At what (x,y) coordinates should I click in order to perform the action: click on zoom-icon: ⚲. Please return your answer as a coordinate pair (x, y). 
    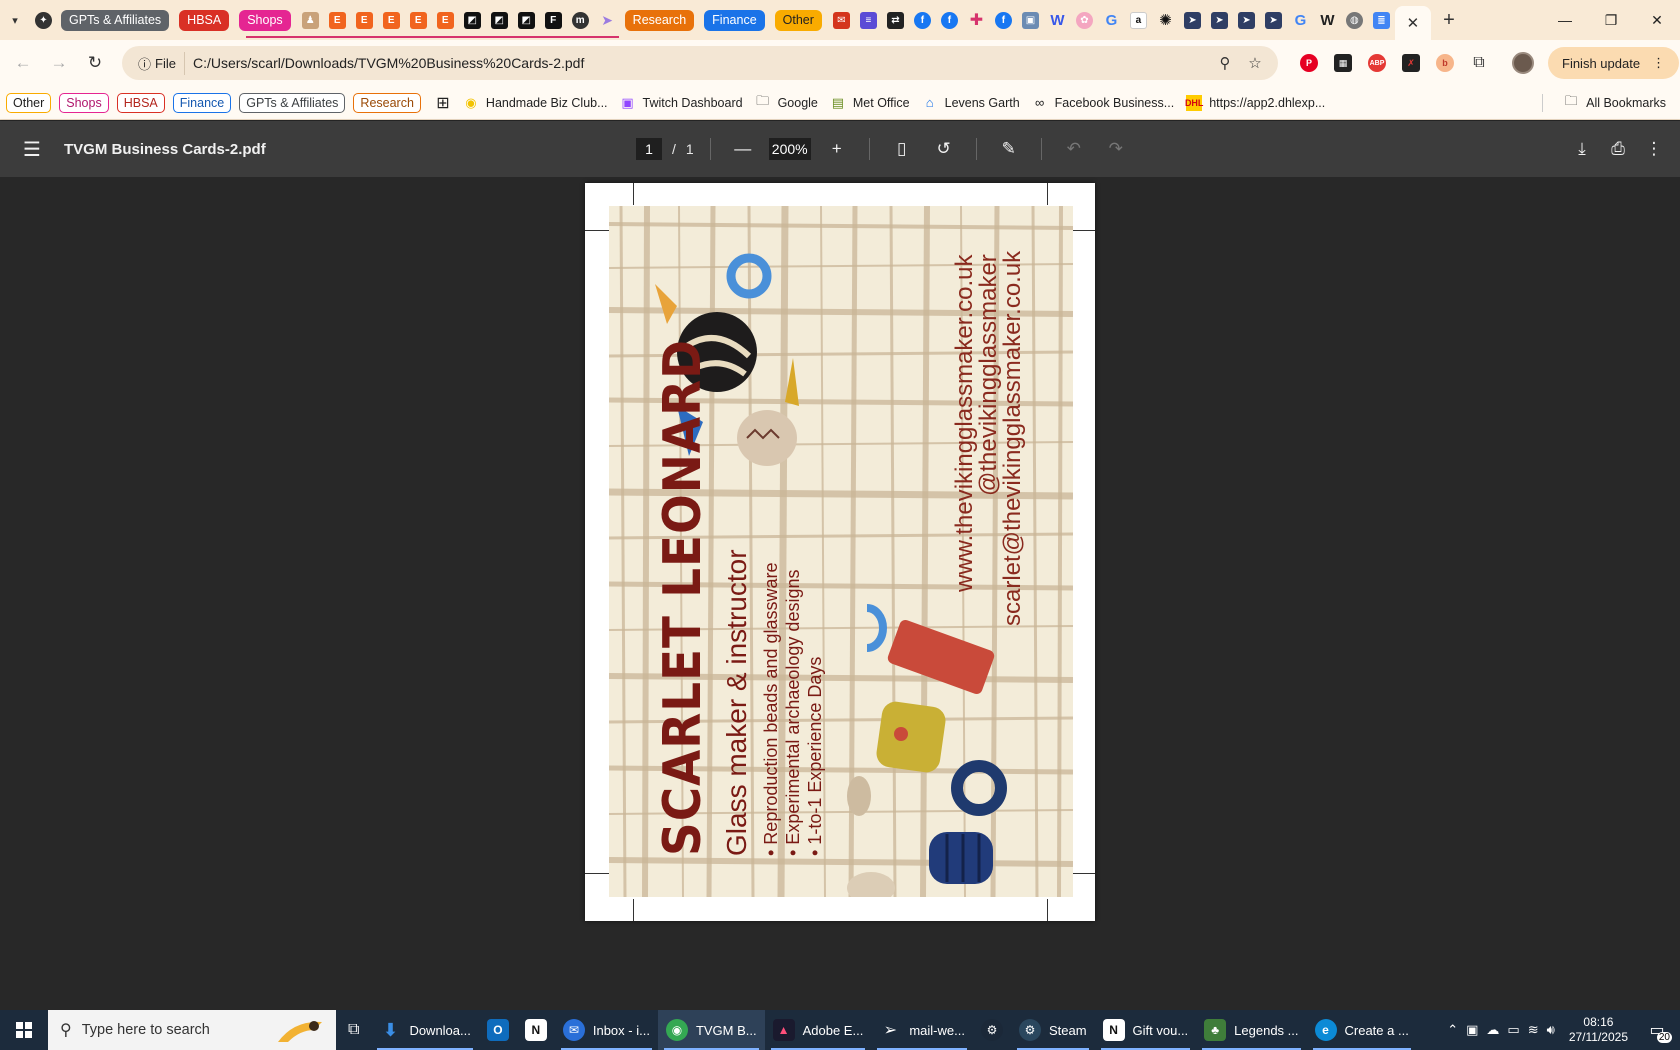
    Looking at the image, I should click on (1225, 63).